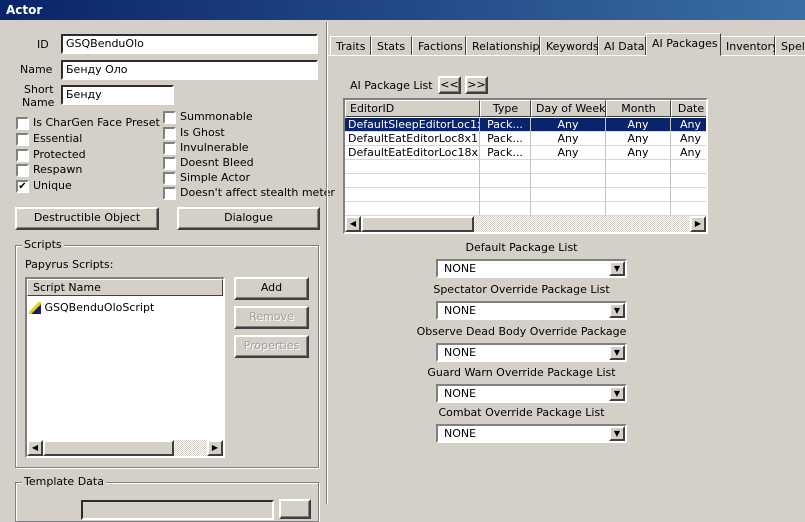  I want to click on scripts-list: Script Name GSQBenduOloScript ◀ ▶, so click(125, 367).